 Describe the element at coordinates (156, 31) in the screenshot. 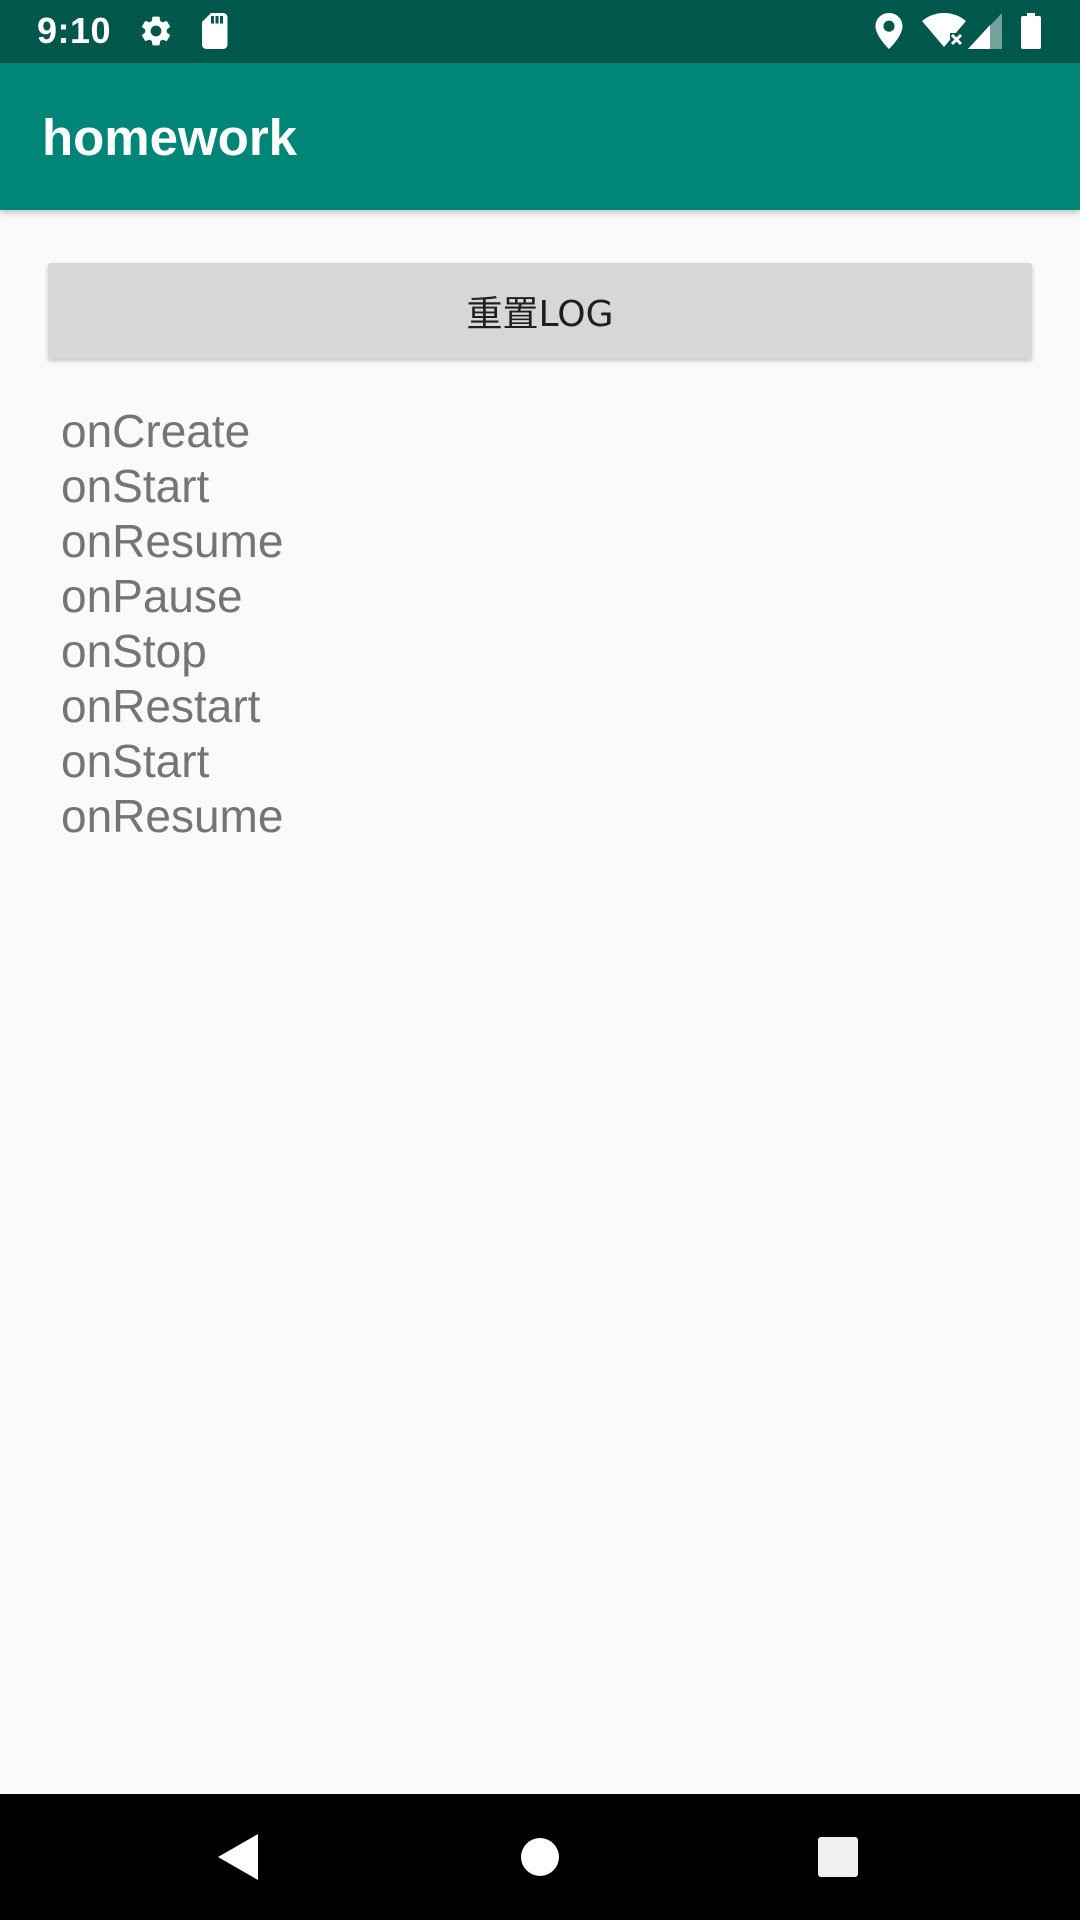

I see `settings-icon` at that location.